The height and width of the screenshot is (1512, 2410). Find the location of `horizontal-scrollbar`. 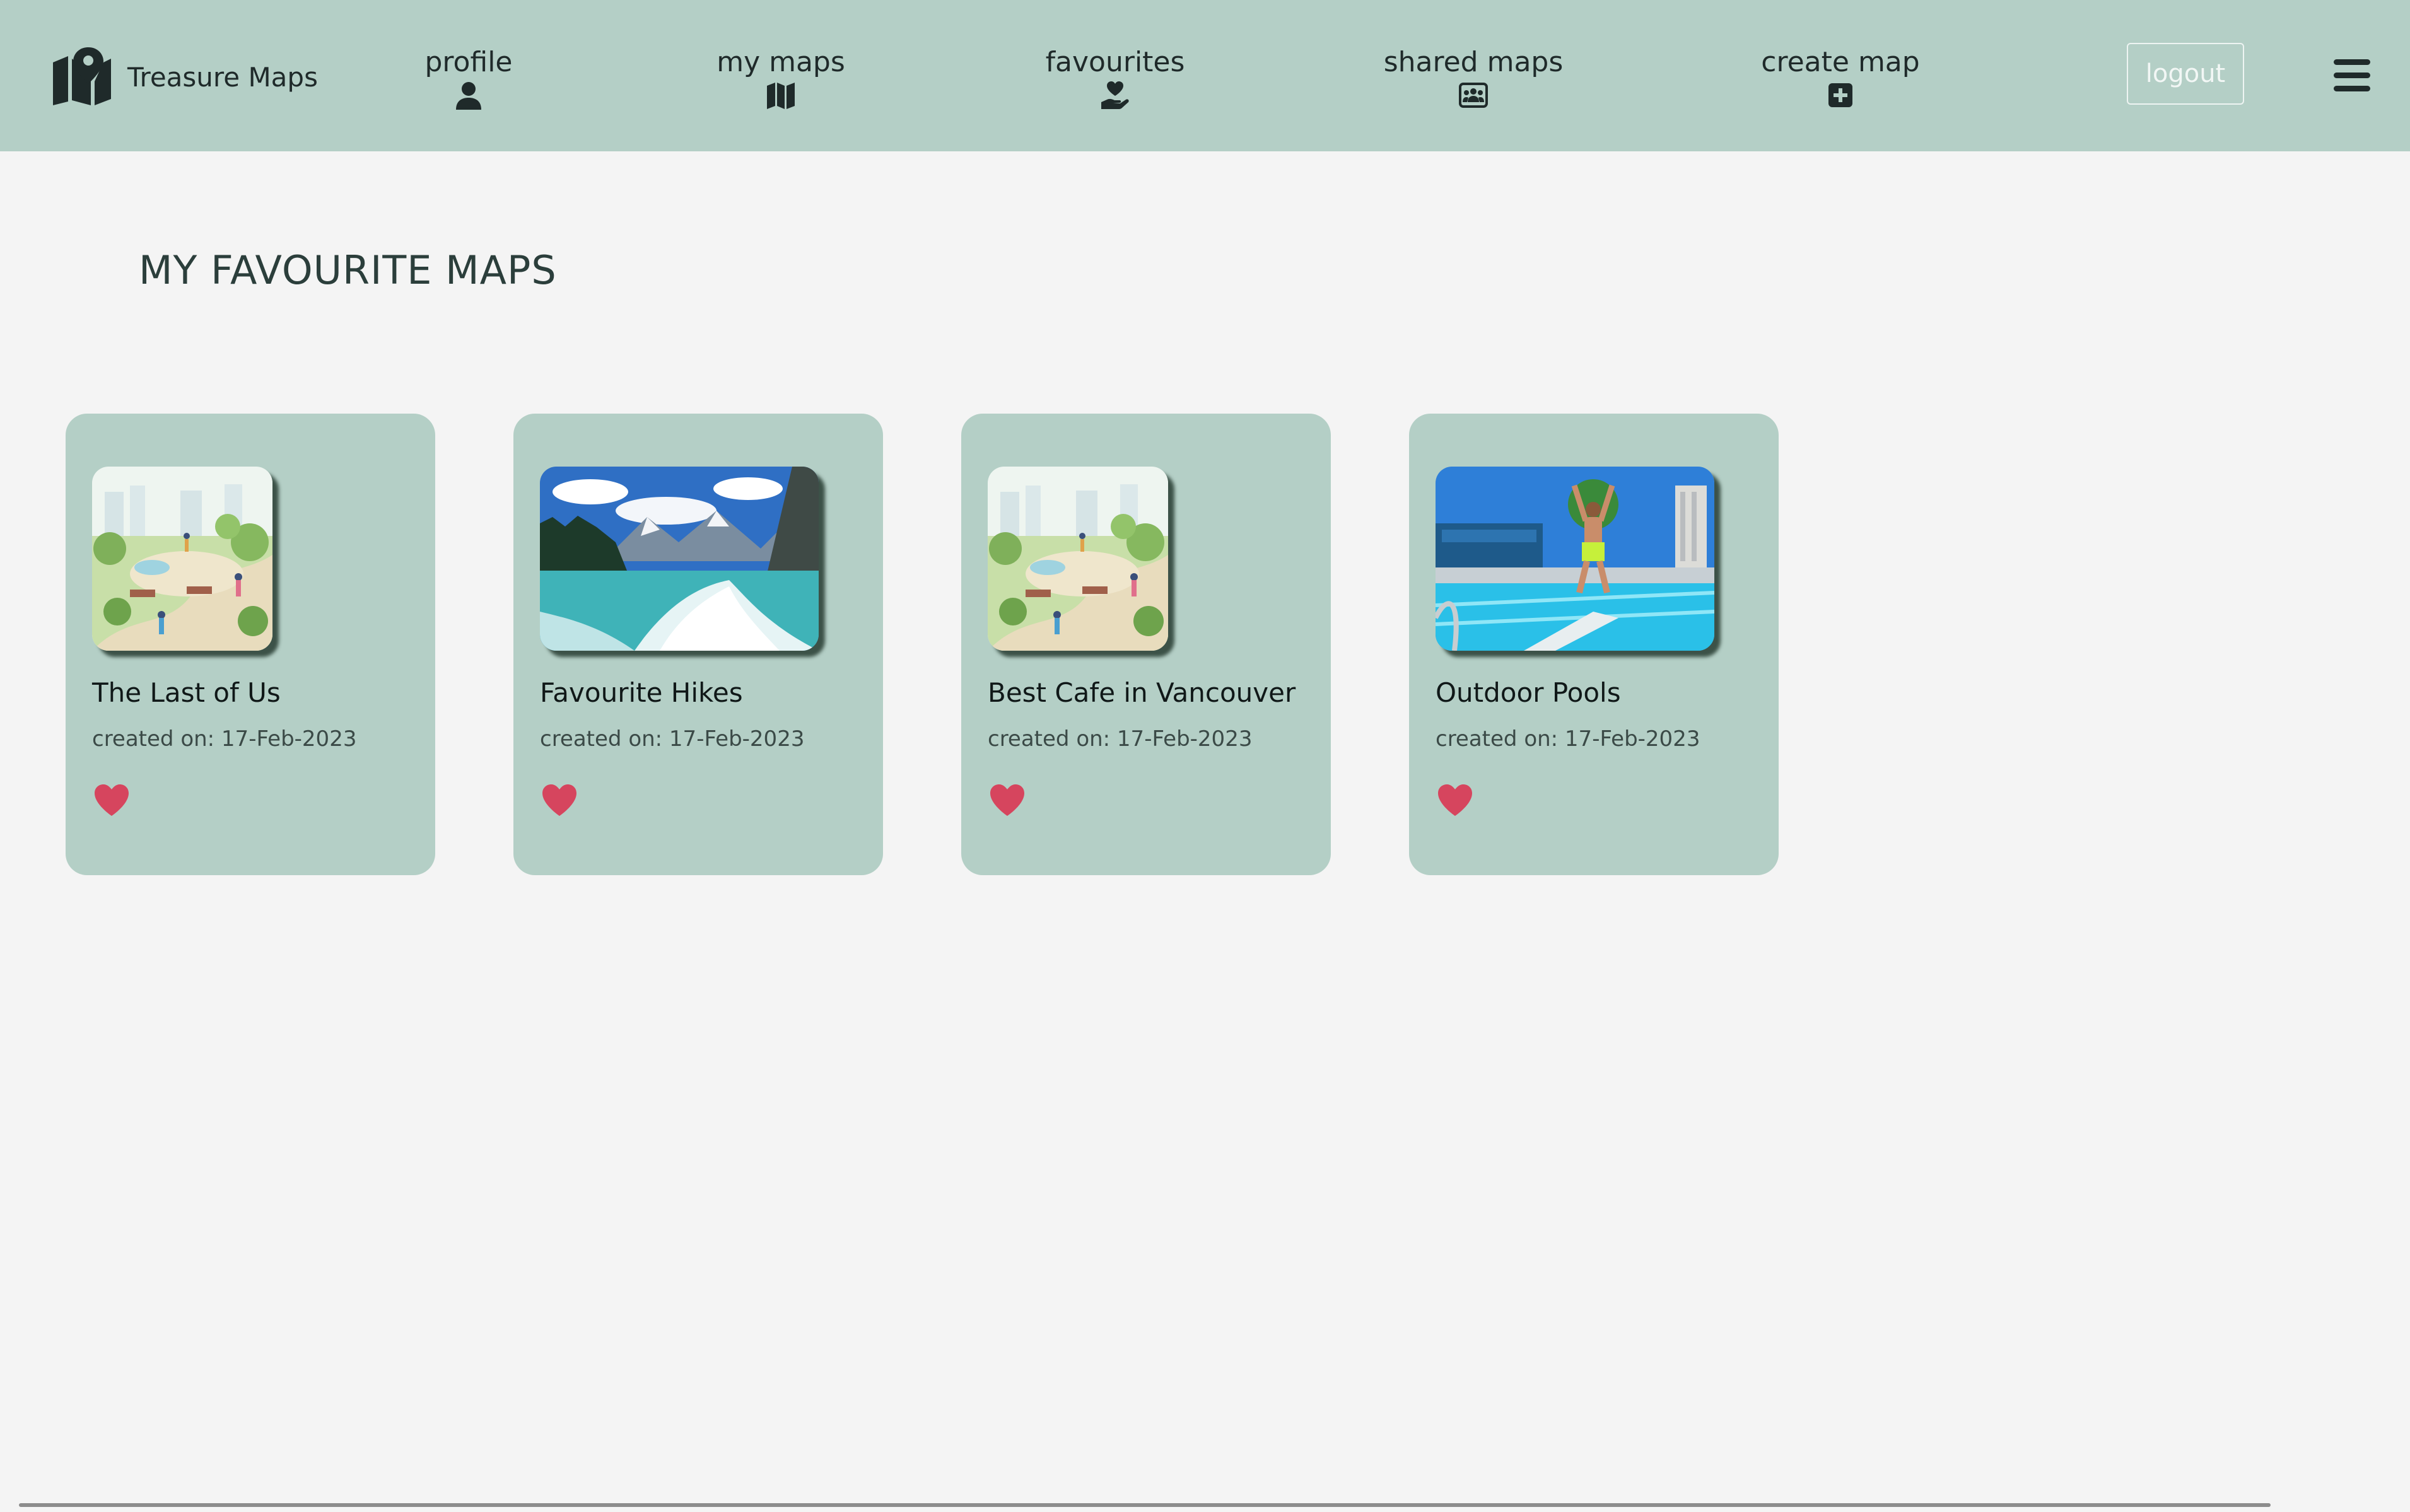

horizontal-scrollbar is located at coordinates (1145, 1505).